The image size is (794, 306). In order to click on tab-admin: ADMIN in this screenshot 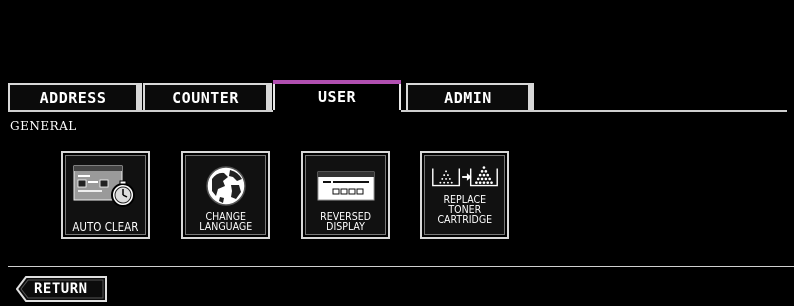, I will do `click(470, 96)`.